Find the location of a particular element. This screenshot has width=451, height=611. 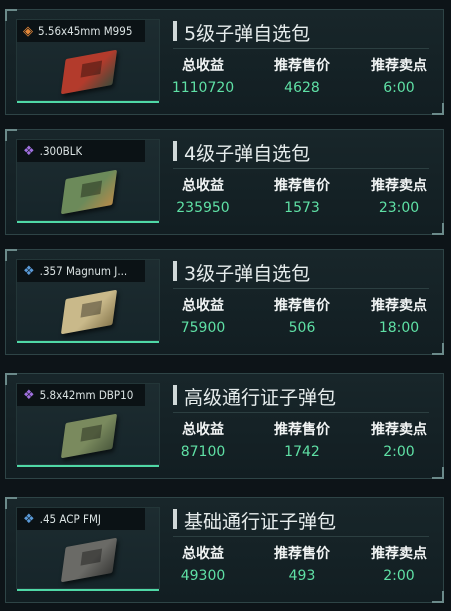

recommended-point-stat: 推荐卖点 6:00 is located at coordinates (399, 77).